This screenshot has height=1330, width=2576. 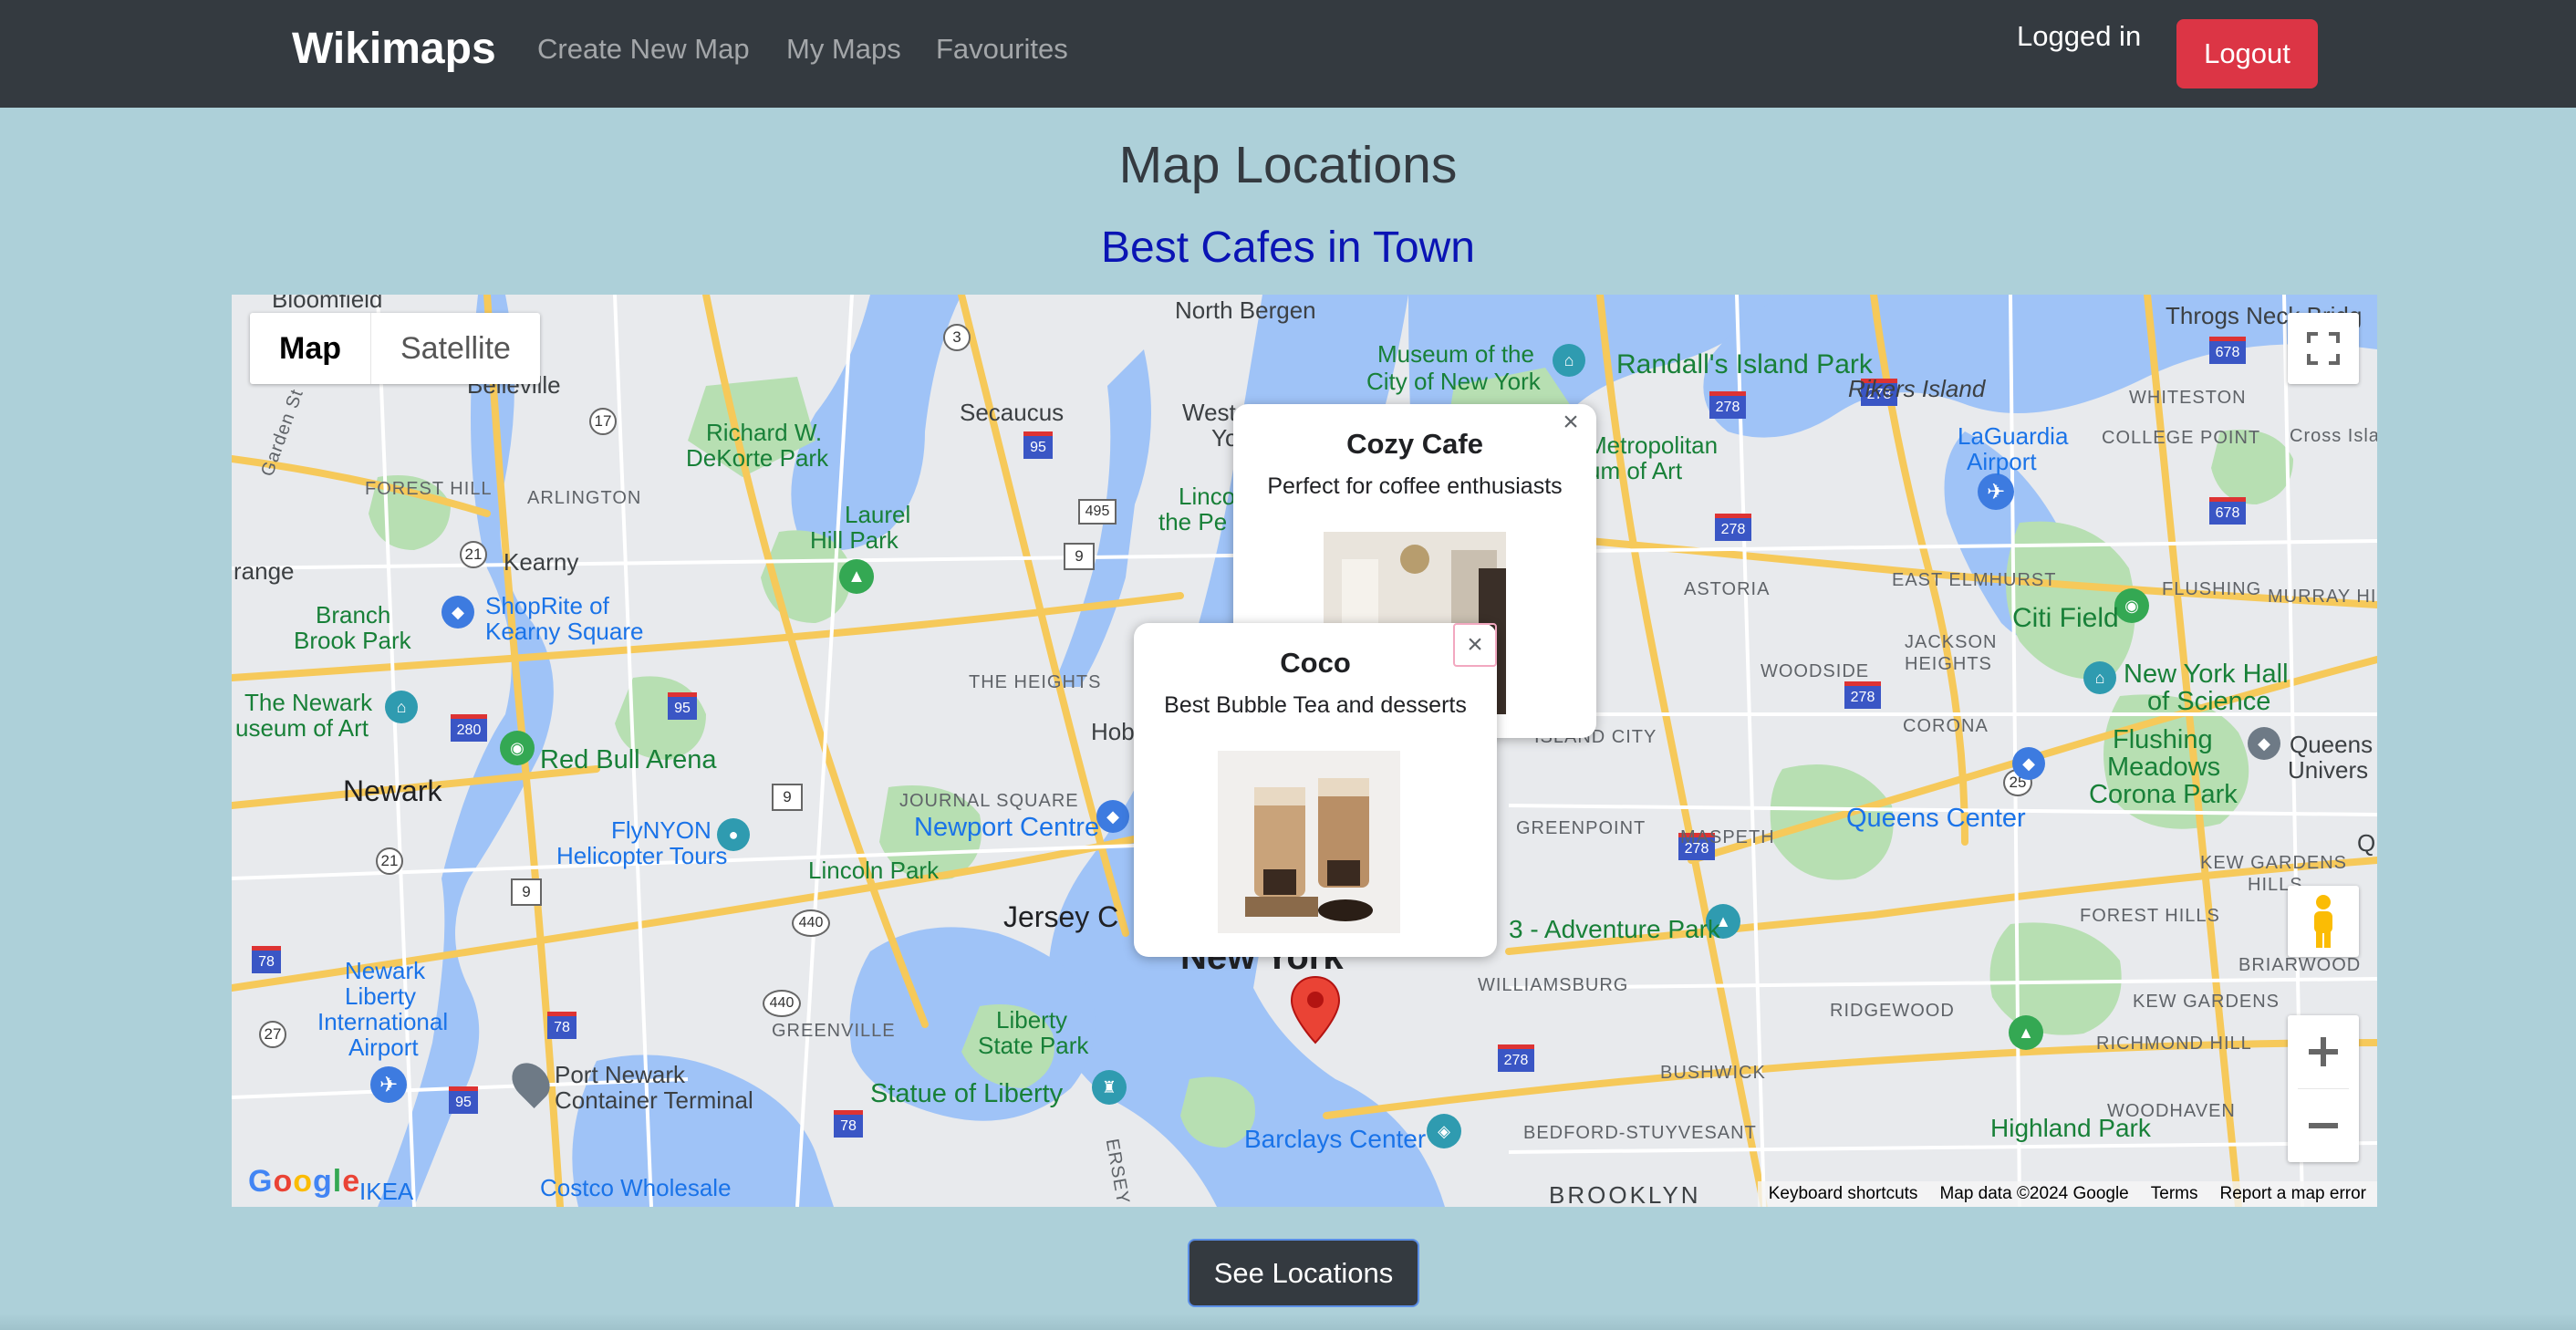 What do you see at coordinates (2002, 461) in the screenshot?
I see `map-label: Airport` at bounding box center [2002, 461].